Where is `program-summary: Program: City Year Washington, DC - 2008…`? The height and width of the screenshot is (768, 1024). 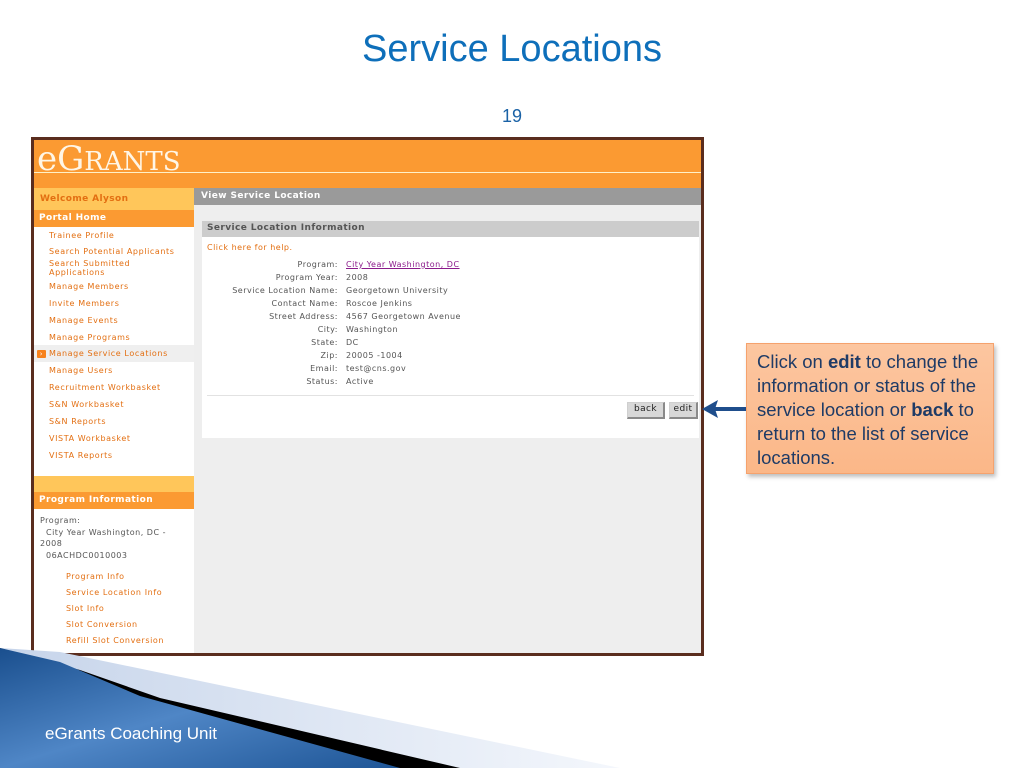 program-summary: Program: City Year Washington, DC - 2008… is located at coordinates (114, 535).